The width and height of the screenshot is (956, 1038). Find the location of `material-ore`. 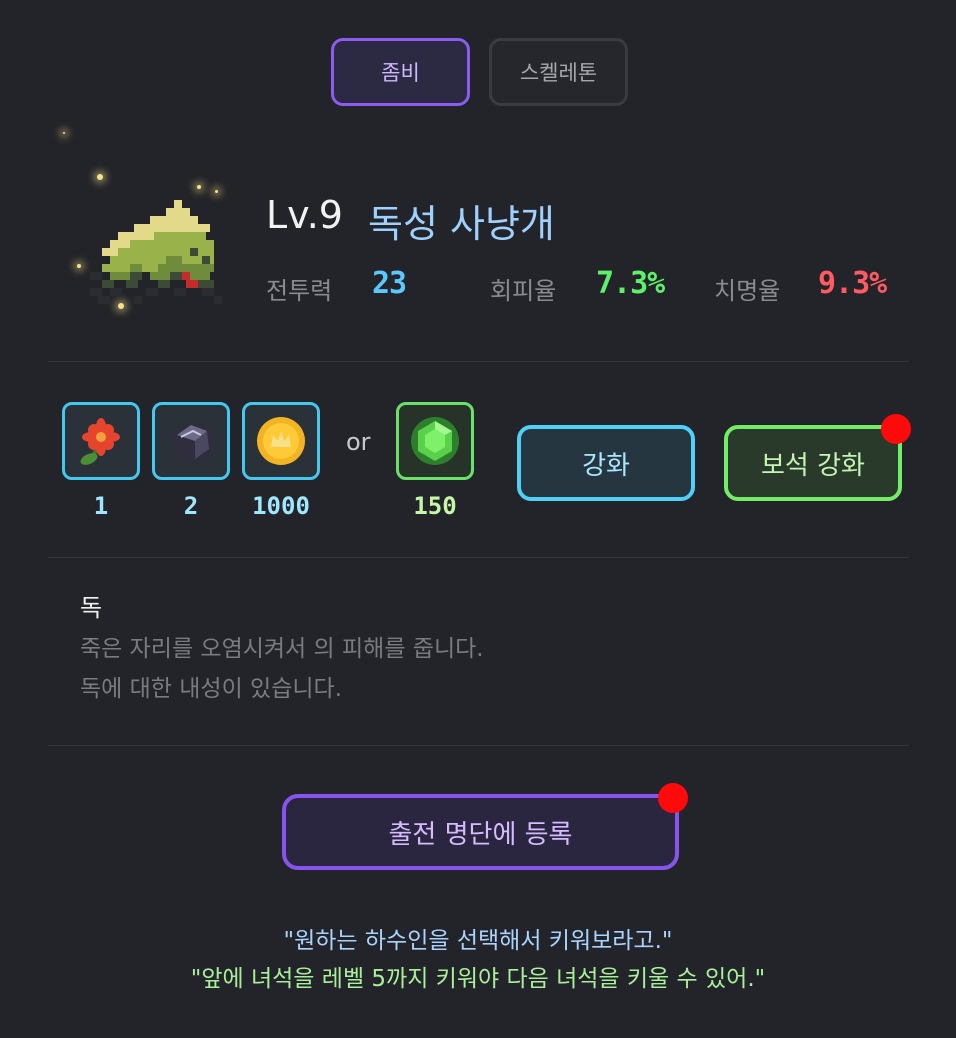

material-ore is located at coordinates (191, 441).